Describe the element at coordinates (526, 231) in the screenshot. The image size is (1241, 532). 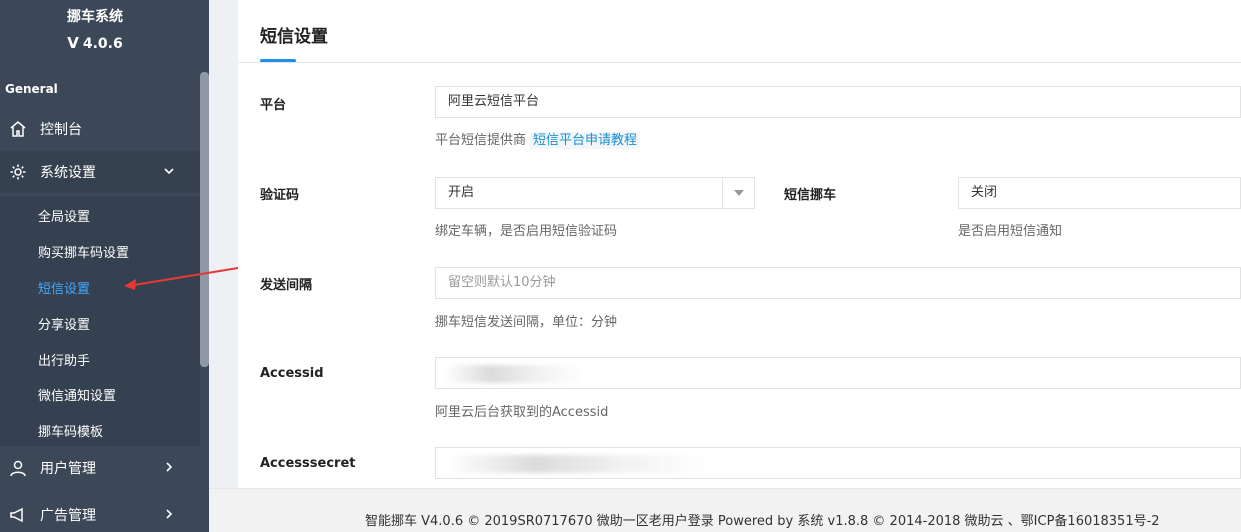
I see `captcha-help: 绑定车辆，是否启用短信验证码` at that location.